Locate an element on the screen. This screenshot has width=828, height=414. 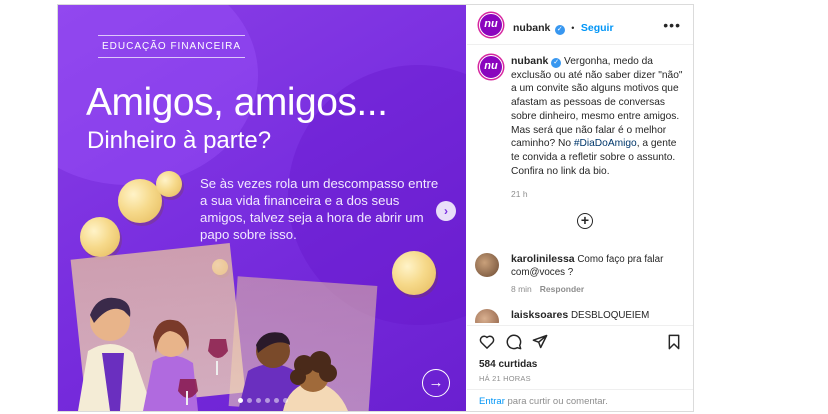
header-line: nubank ✓ • Seguir is located at coordinates (563, 27).